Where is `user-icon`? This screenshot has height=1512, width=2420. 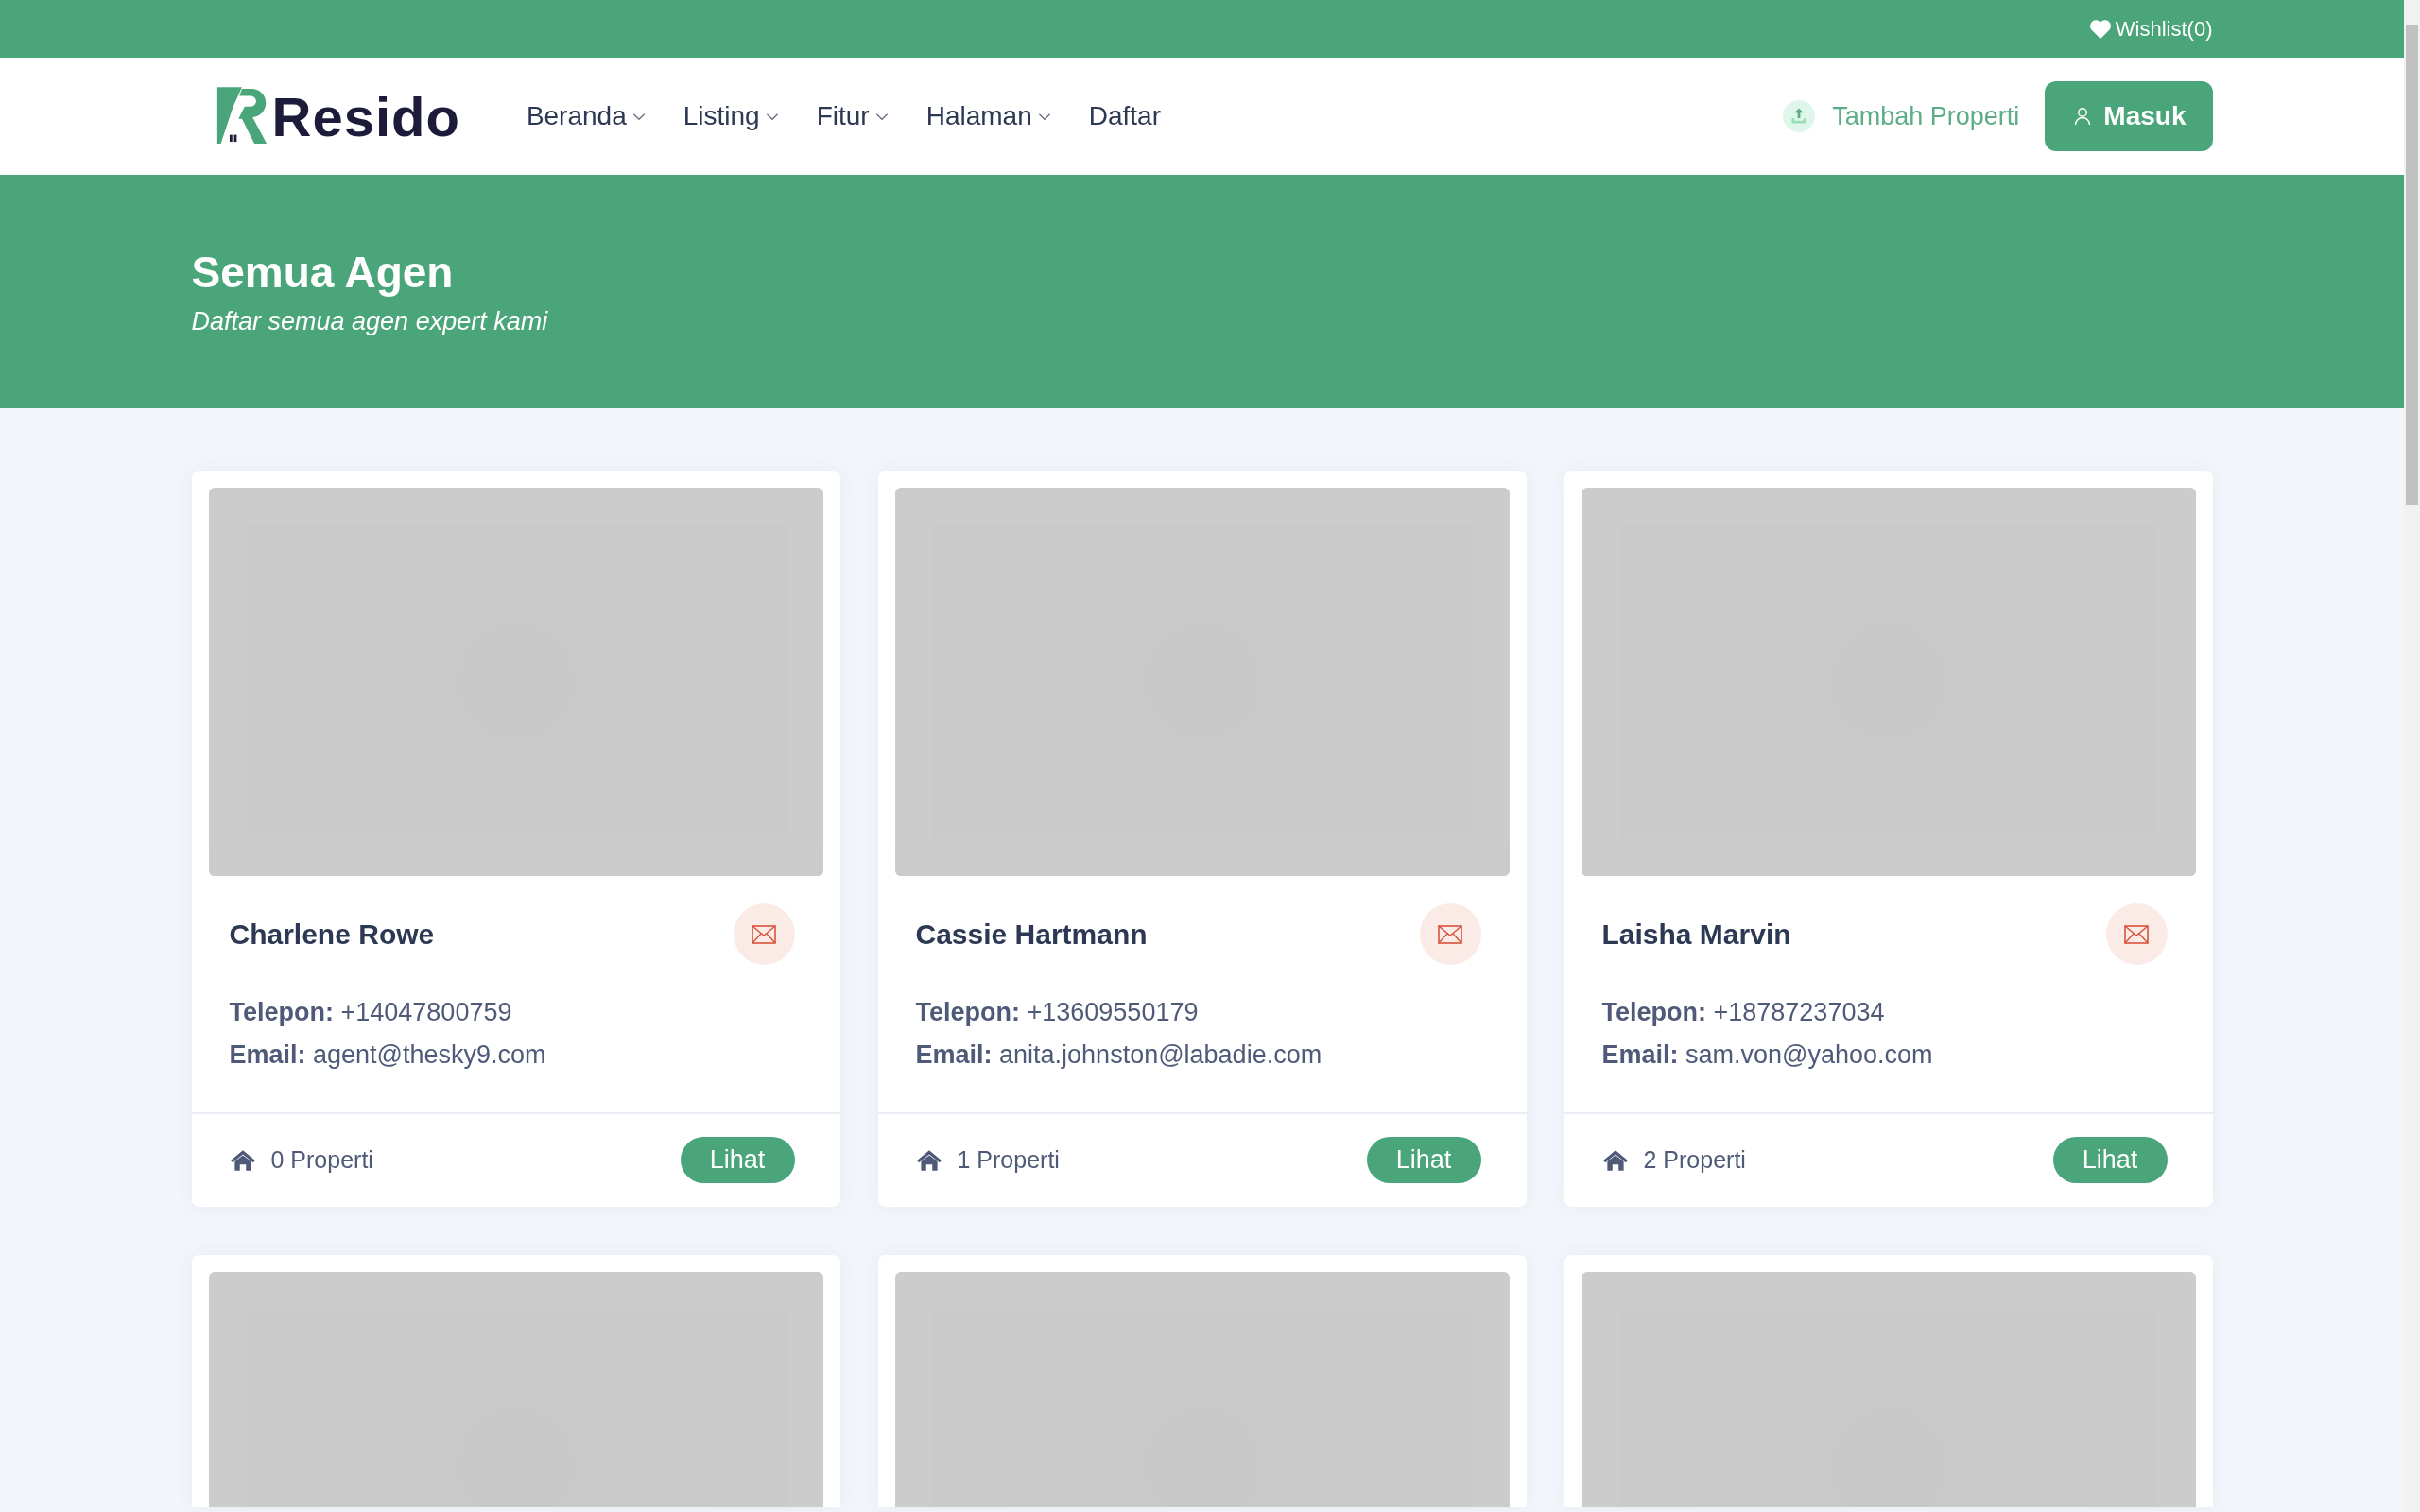 user-icon is located at coordinates (2083, 116).